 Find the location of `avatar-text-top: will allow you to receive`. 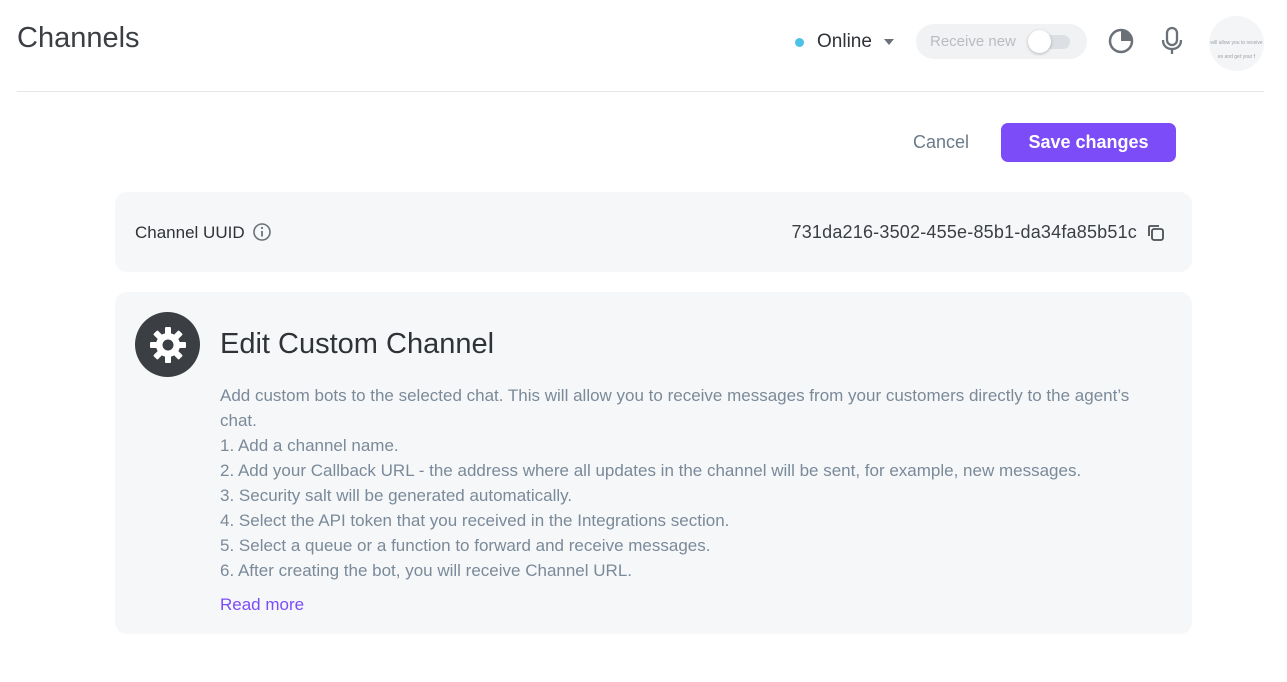

avatar-text-top: will allow you to receive is located at coordinates (1236, 43).